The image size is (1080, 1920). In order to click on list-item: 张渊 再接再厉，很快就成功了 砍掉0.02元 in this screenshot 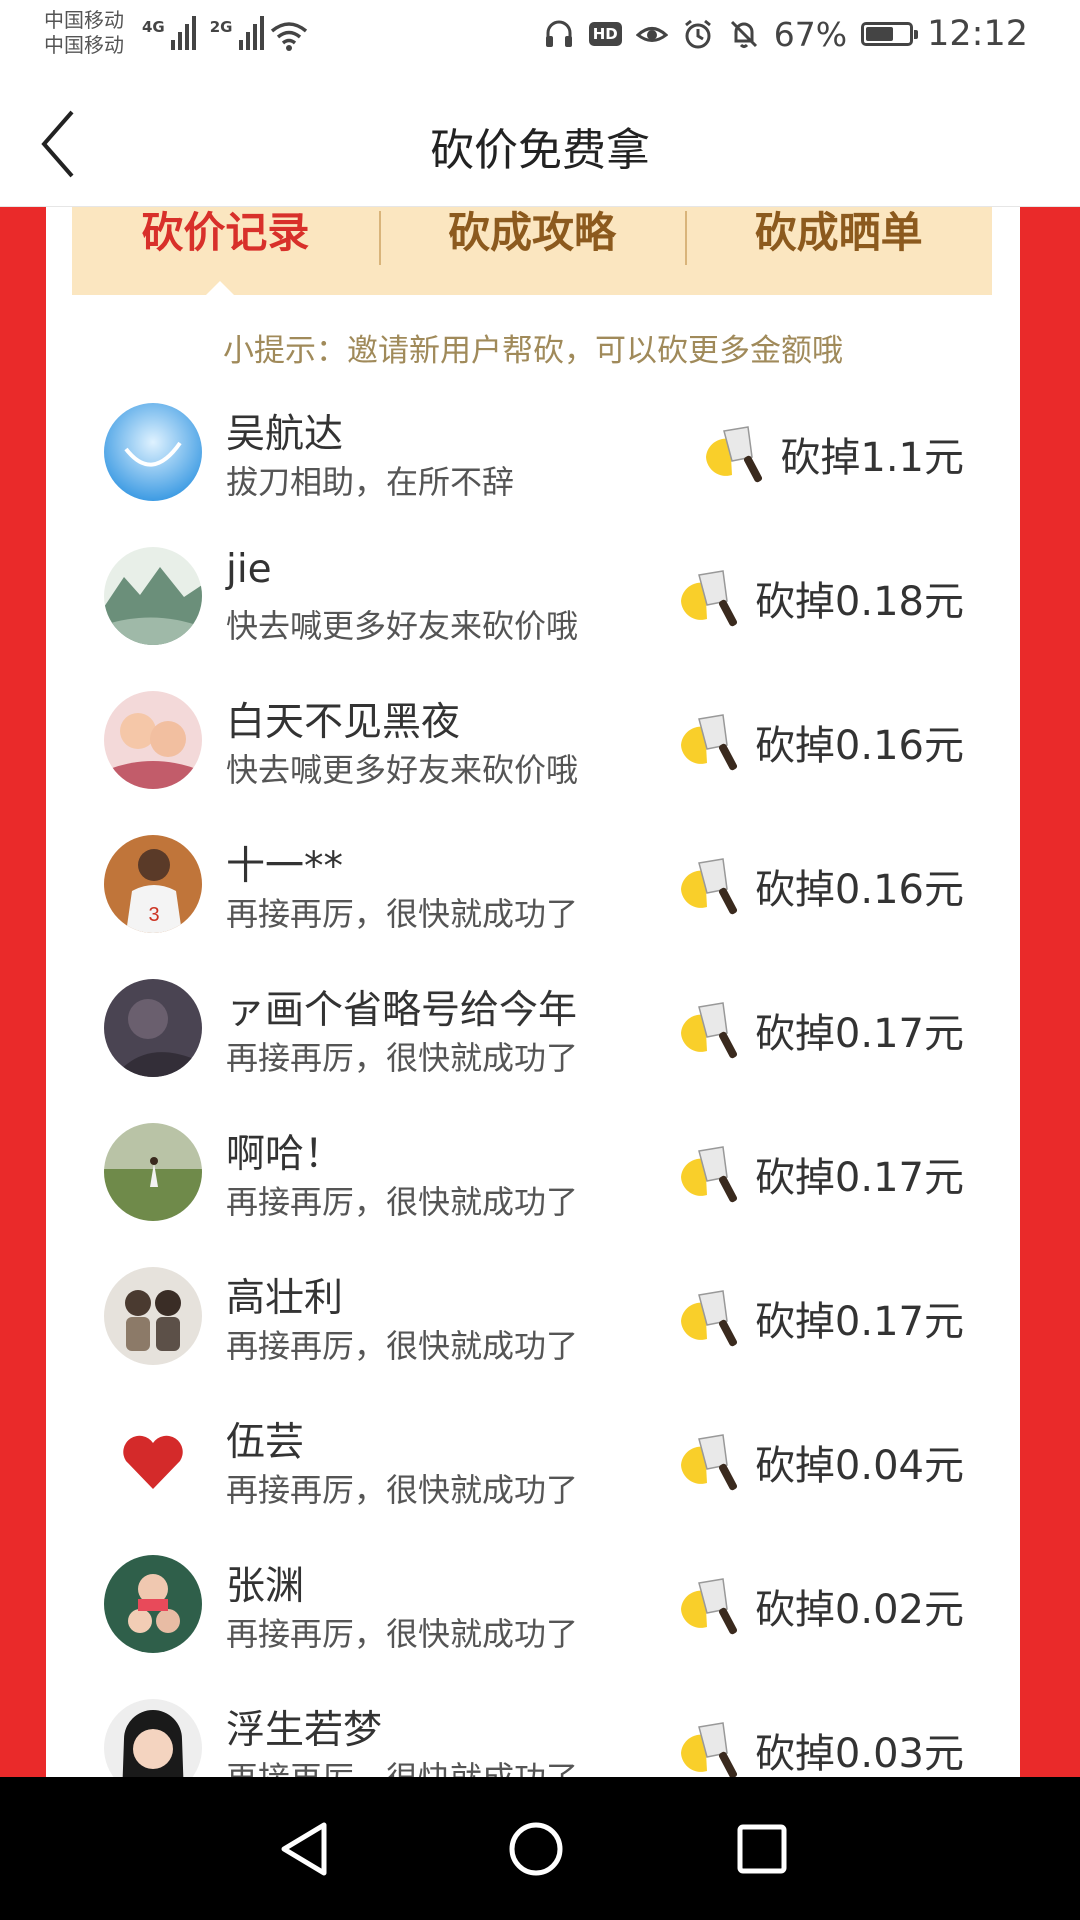, I will do `click(533, 1621)`.